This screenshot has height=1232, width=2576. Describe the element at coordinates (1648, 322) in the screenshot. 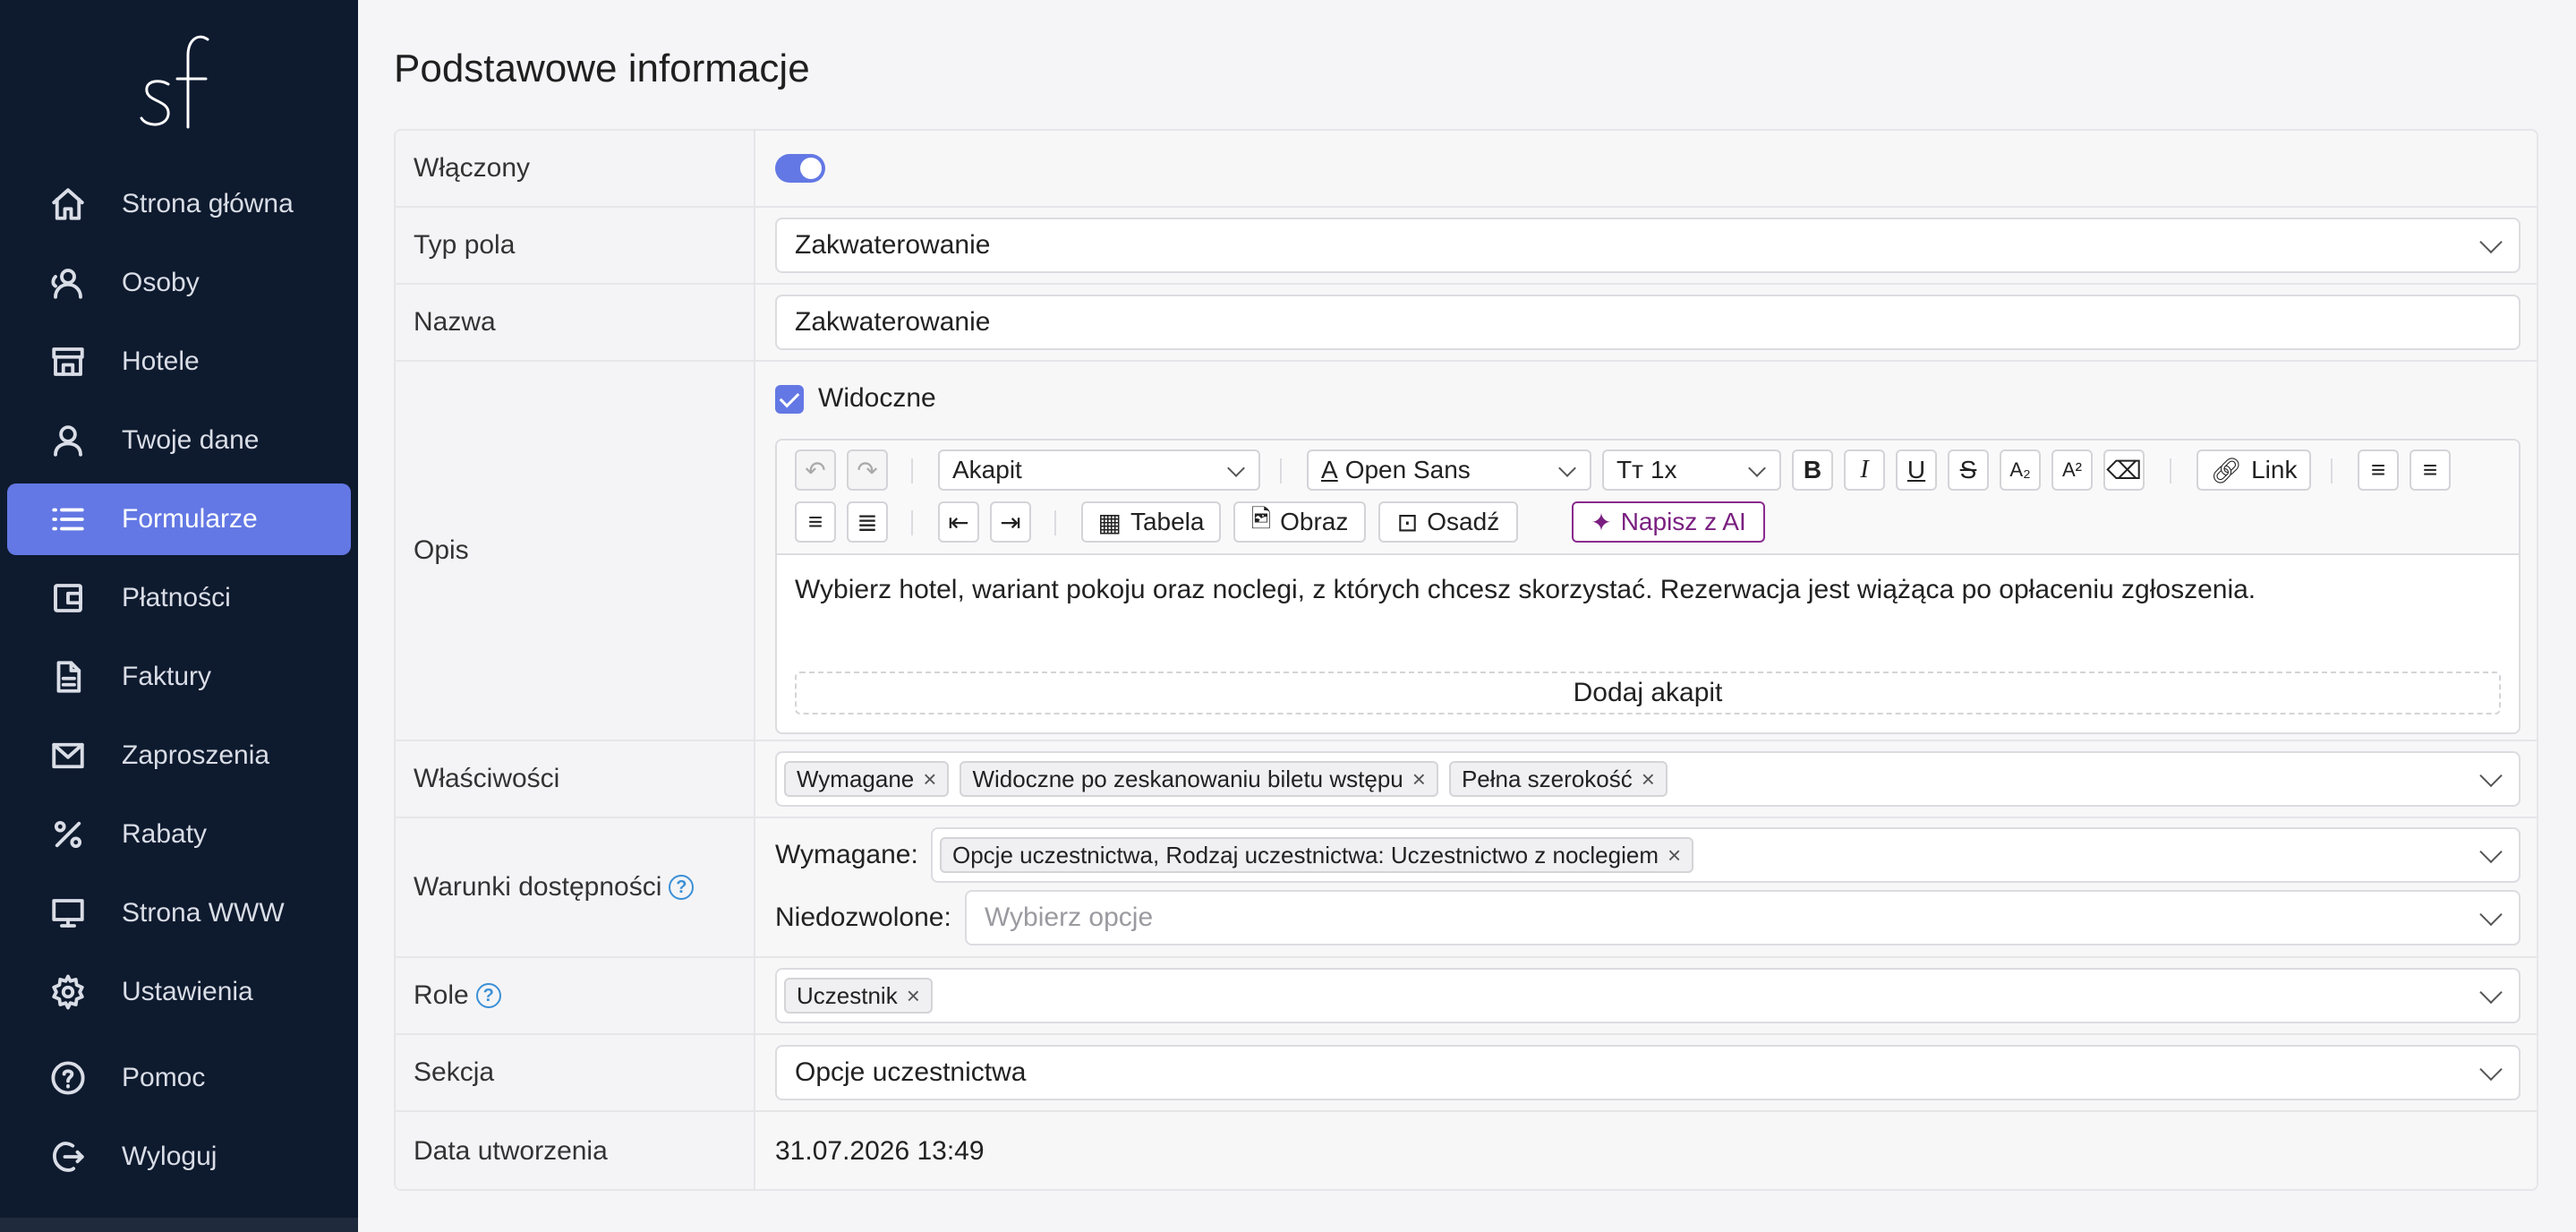

I see `name-input: Zakwaterowanie` at that location.